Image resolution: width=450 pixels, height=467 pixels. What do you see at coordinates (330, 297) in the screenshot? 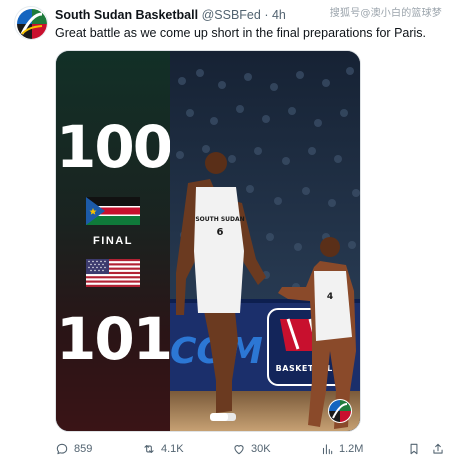
I see `svg-text: 4` at bounding box center [330, 297].